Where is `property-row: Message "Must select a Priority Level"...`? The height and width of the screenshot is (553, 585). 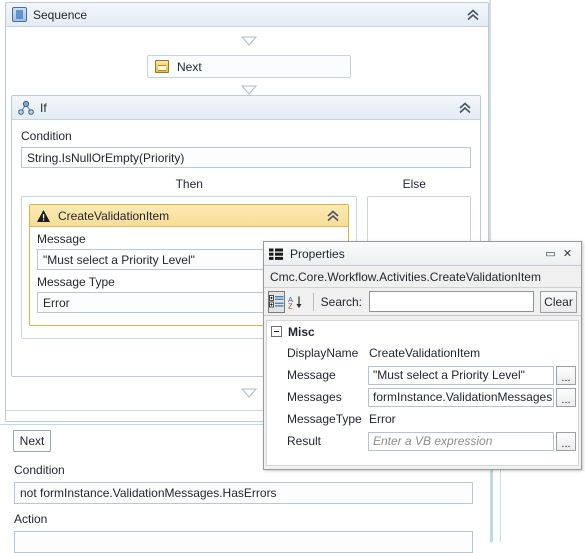
property-row: Message "Must select a Priority Level"... is located at coordinates (422, 375).